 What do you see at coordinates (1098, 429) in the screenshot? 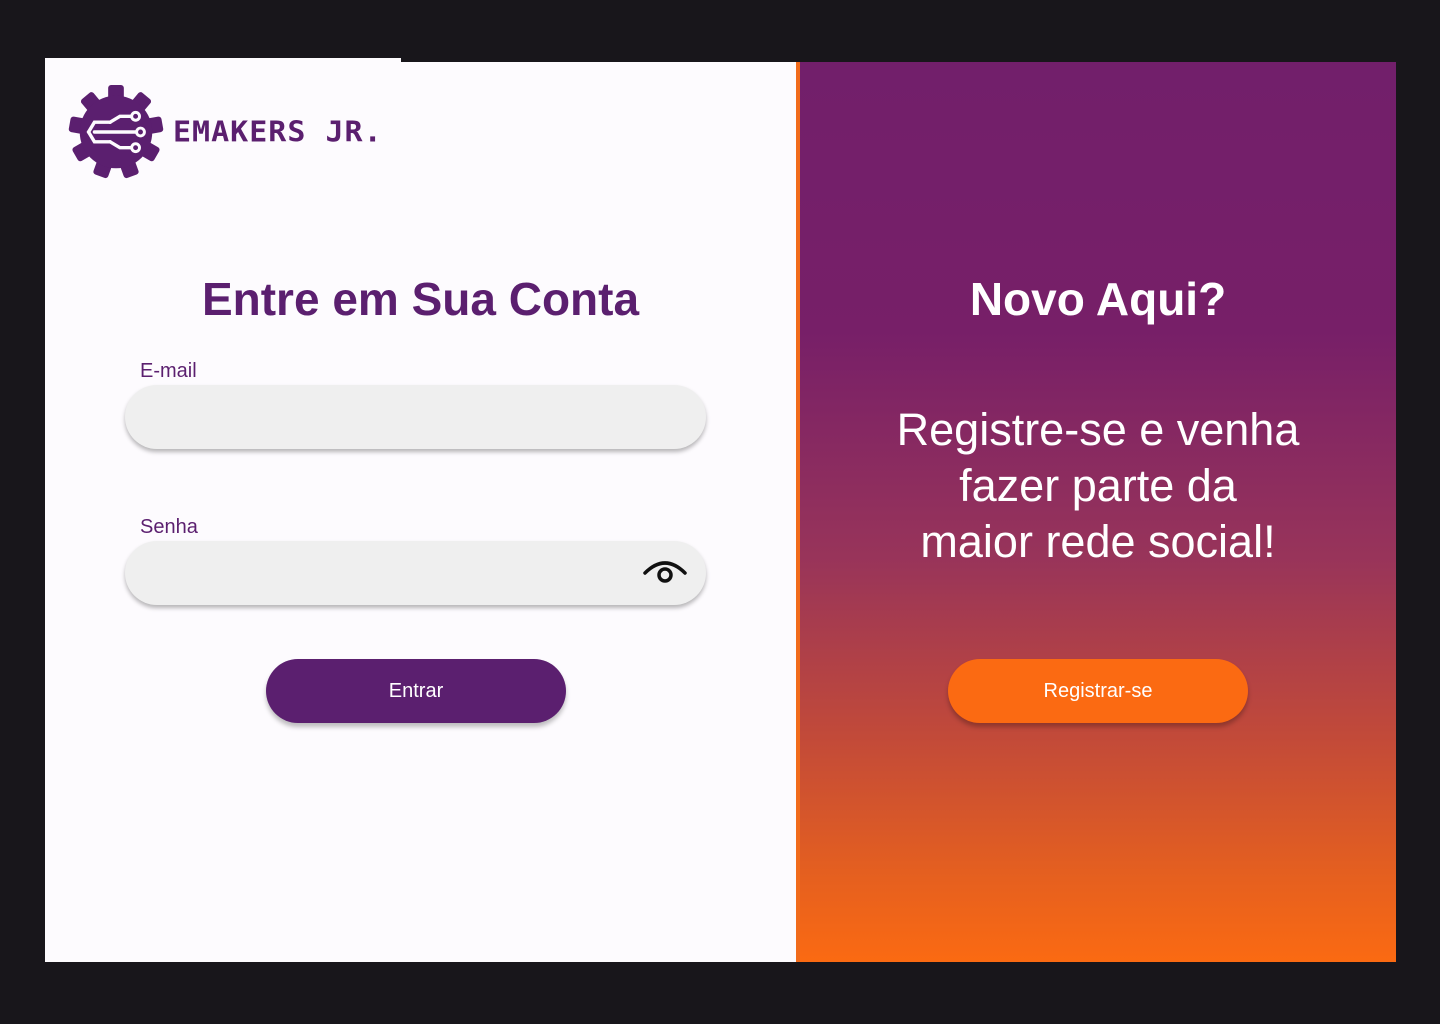
I see `register-message-line-1: Registre-se e venha` at bounding box center [1098, 429].